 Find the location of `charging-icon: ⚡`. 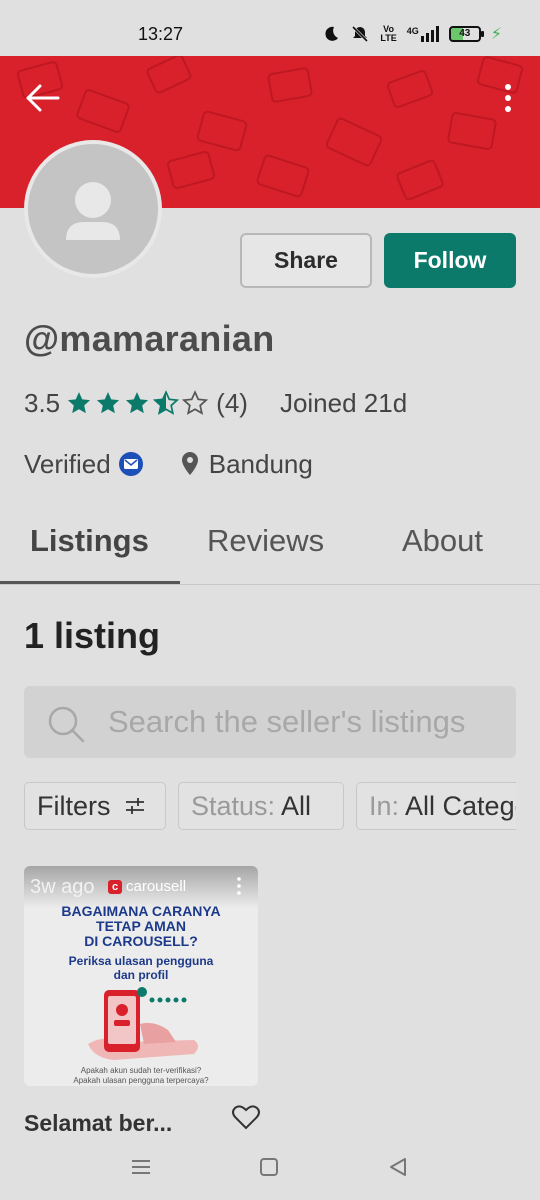

charging-icon: ⚡ is located at coordinates (496, 34).